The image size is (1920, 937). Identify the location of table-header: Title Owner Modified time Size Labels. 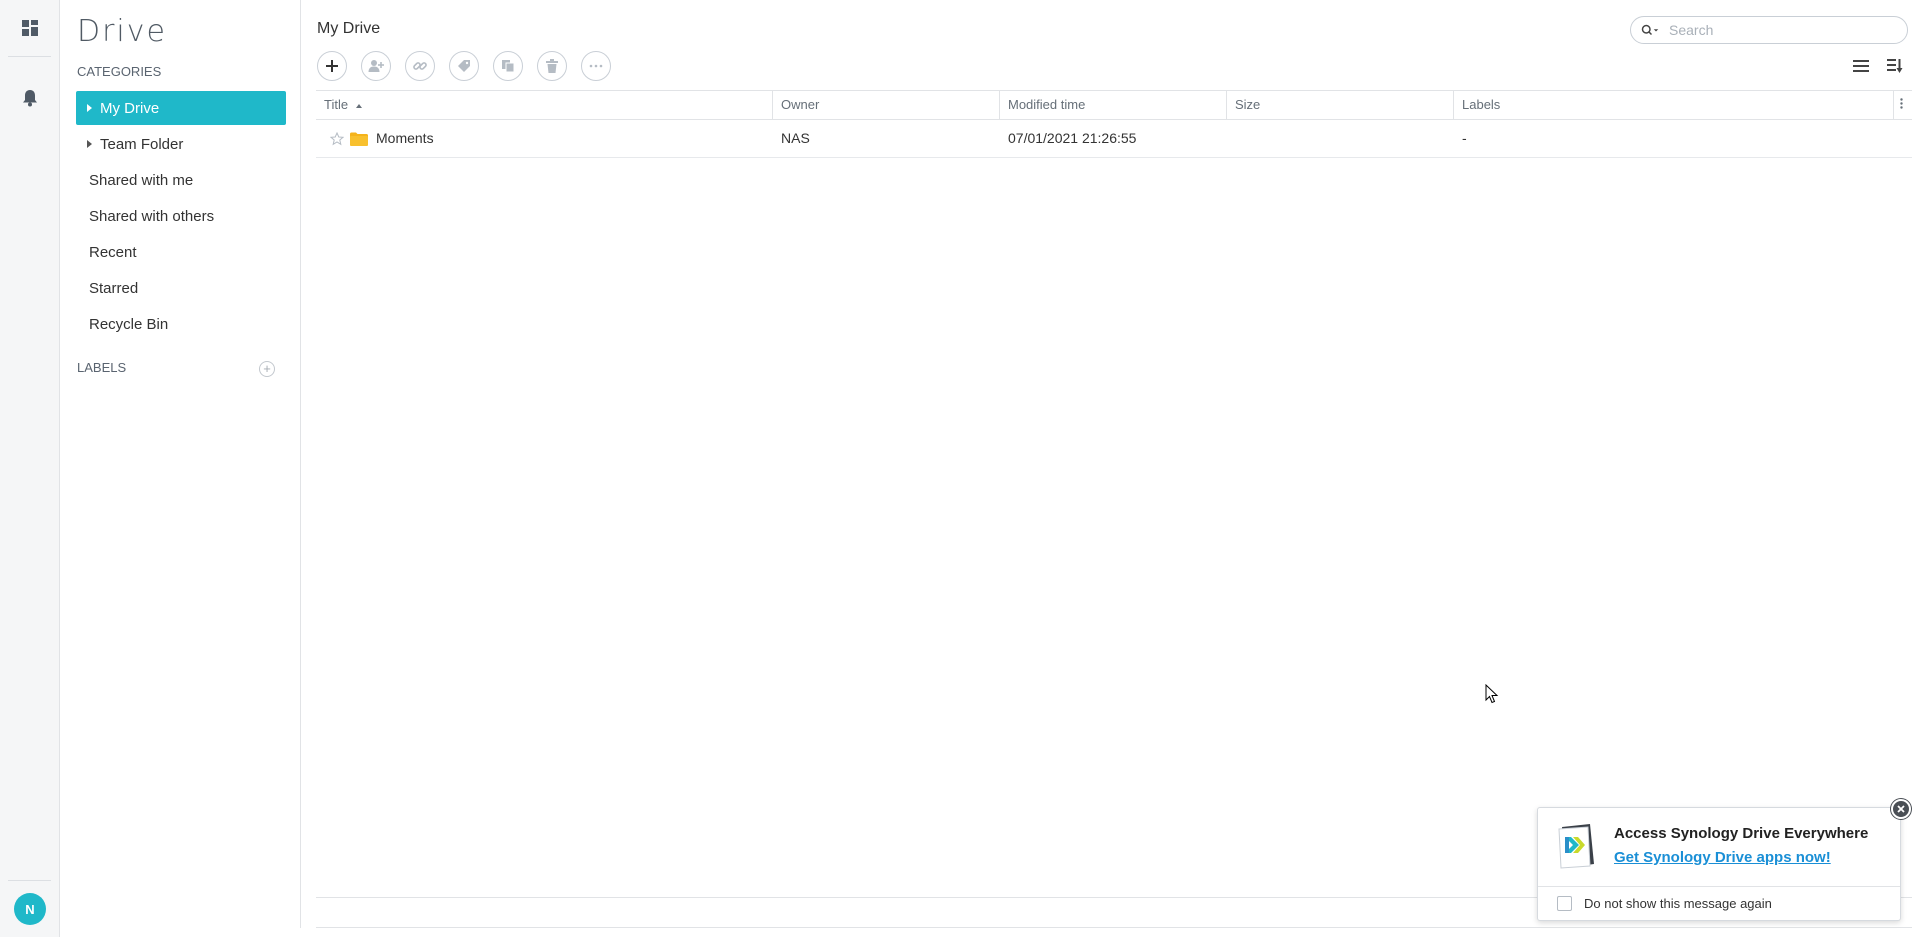
(1114, 105).